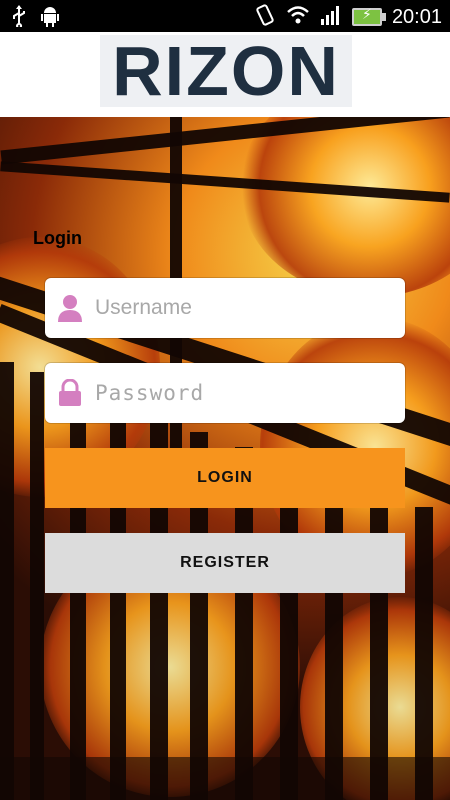 The width and height of the screenshot is (450, 800). Describe the element at coordinates (368, 16) in the screenshot. I see `battery-charging-icon: ⚡` at that location.